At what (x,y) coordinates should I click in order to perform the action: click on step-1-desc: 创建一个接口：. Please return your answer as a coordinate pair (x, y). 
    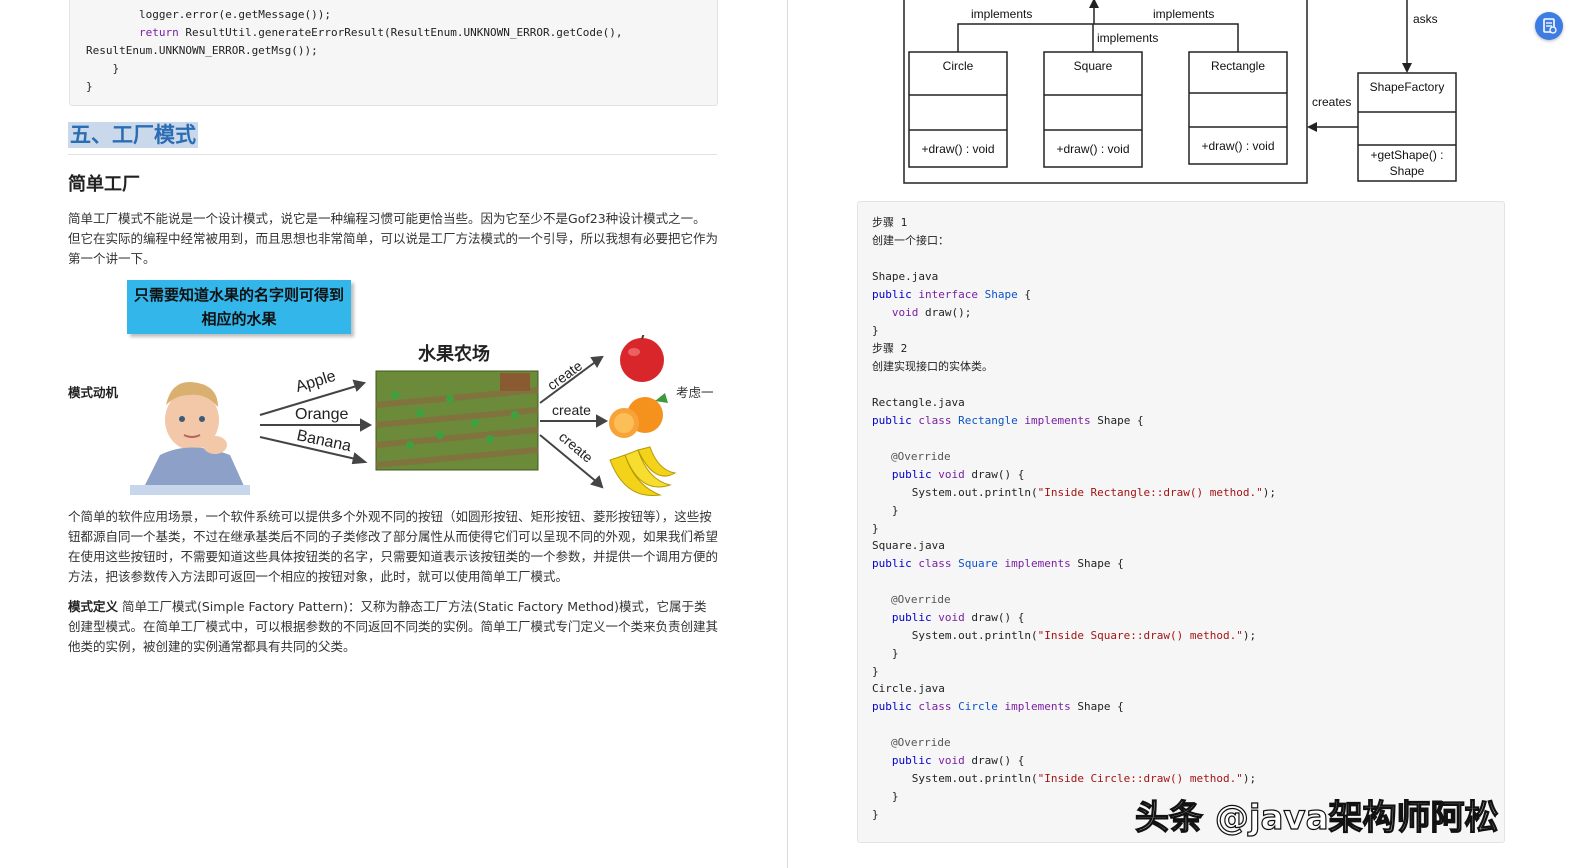
    Looking at the image, I should click on (910, 240).